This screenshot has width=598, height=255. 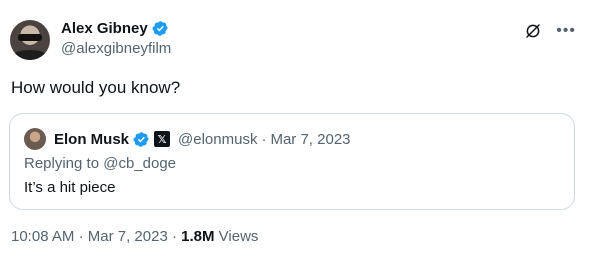 I want to click on x-affiliation-badge-icon: 𝕏, so click(x=162, y=139).